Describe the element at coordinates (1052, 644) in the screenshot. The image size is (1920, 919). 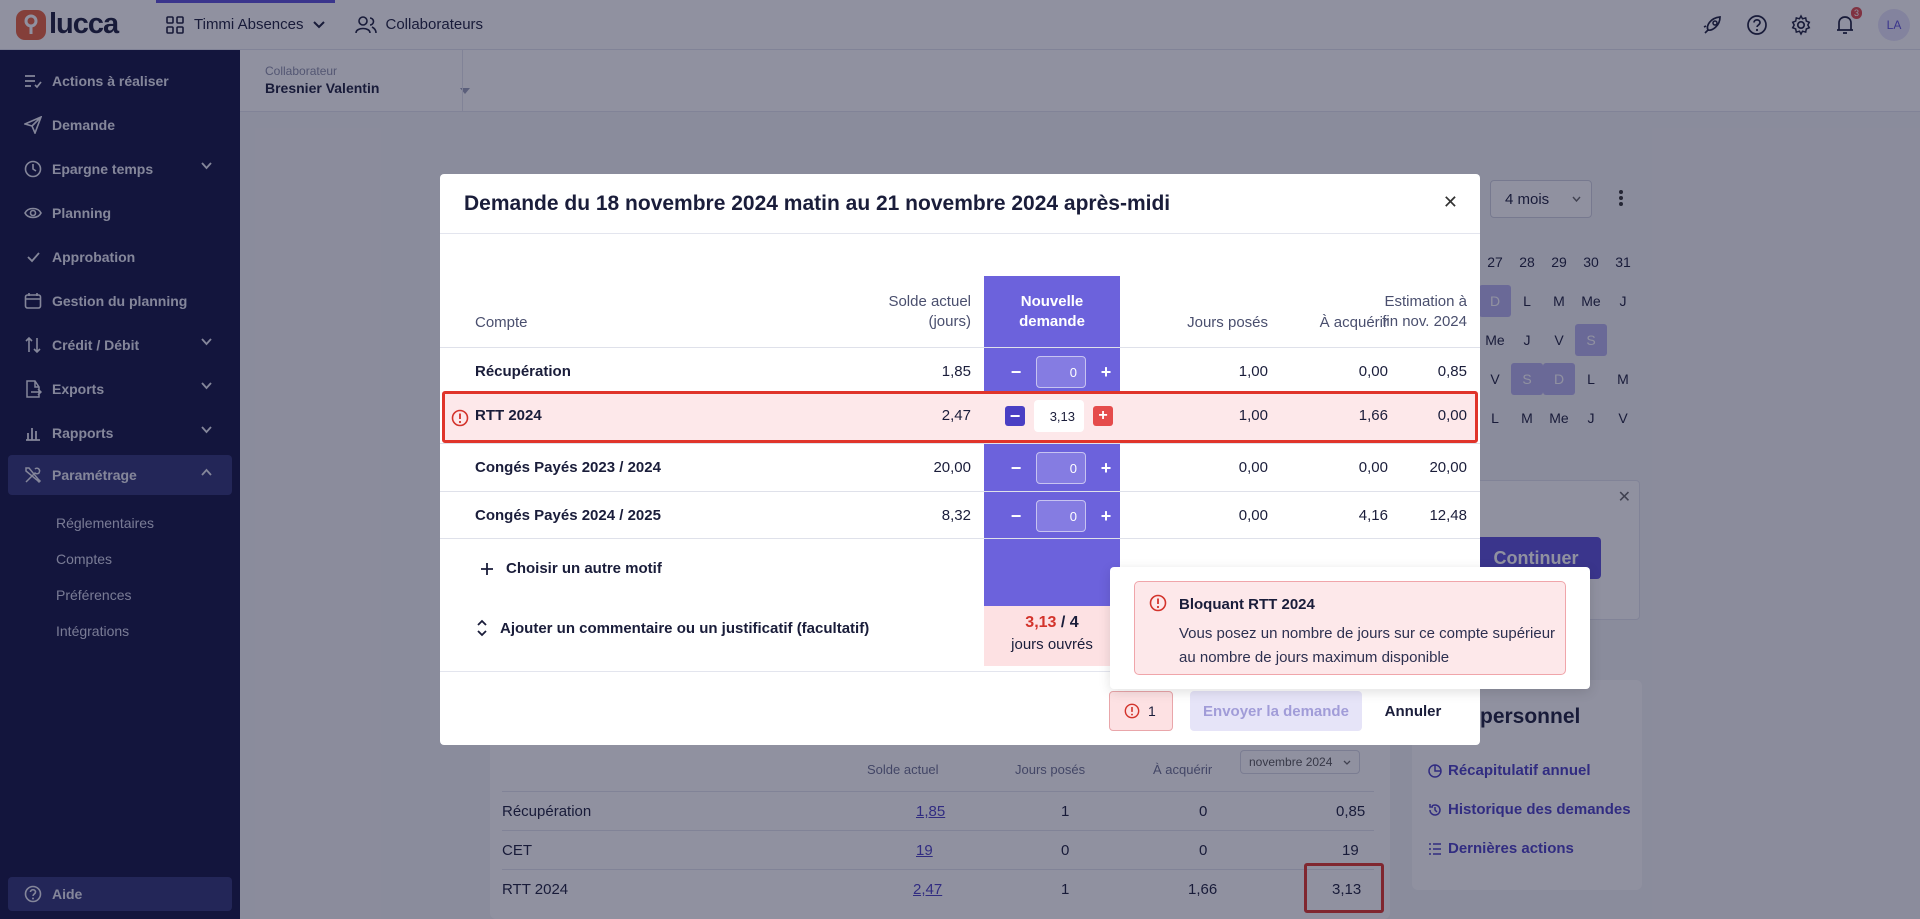
I see `total-unit: jours ouvrés` at that location.